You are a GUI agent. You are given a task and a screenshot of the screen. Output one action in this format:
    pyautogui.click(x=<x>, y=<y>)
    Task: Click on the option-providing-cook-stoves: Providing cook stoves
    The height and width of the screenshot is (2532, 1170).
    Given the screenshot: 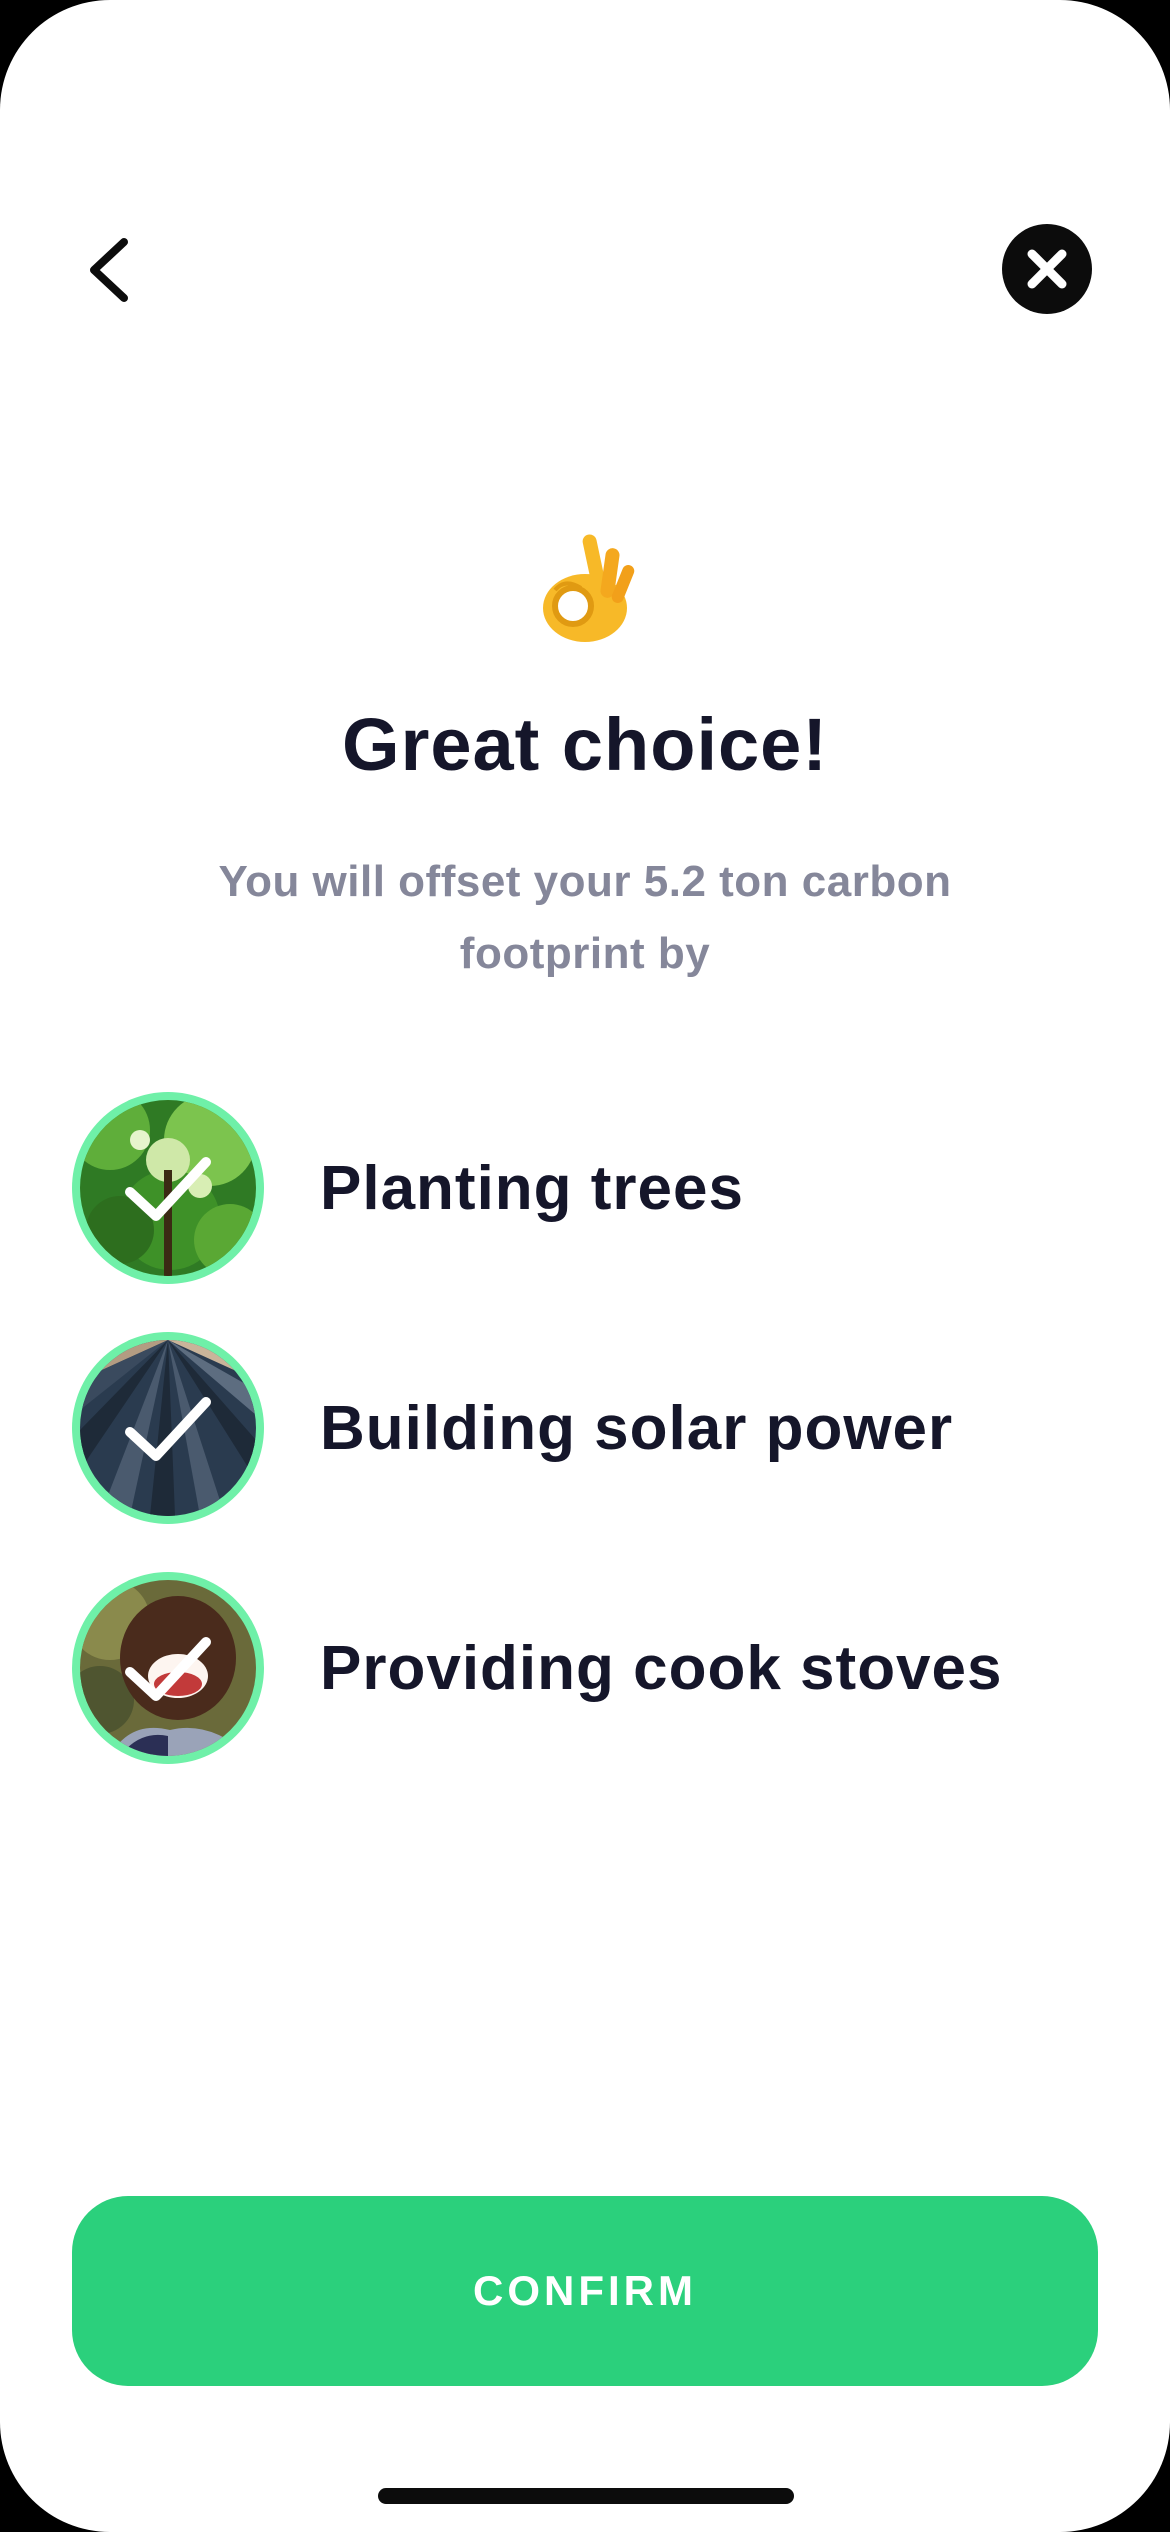 What is the action you would take?
    pyautogui.click(x=587, y=1668)
    